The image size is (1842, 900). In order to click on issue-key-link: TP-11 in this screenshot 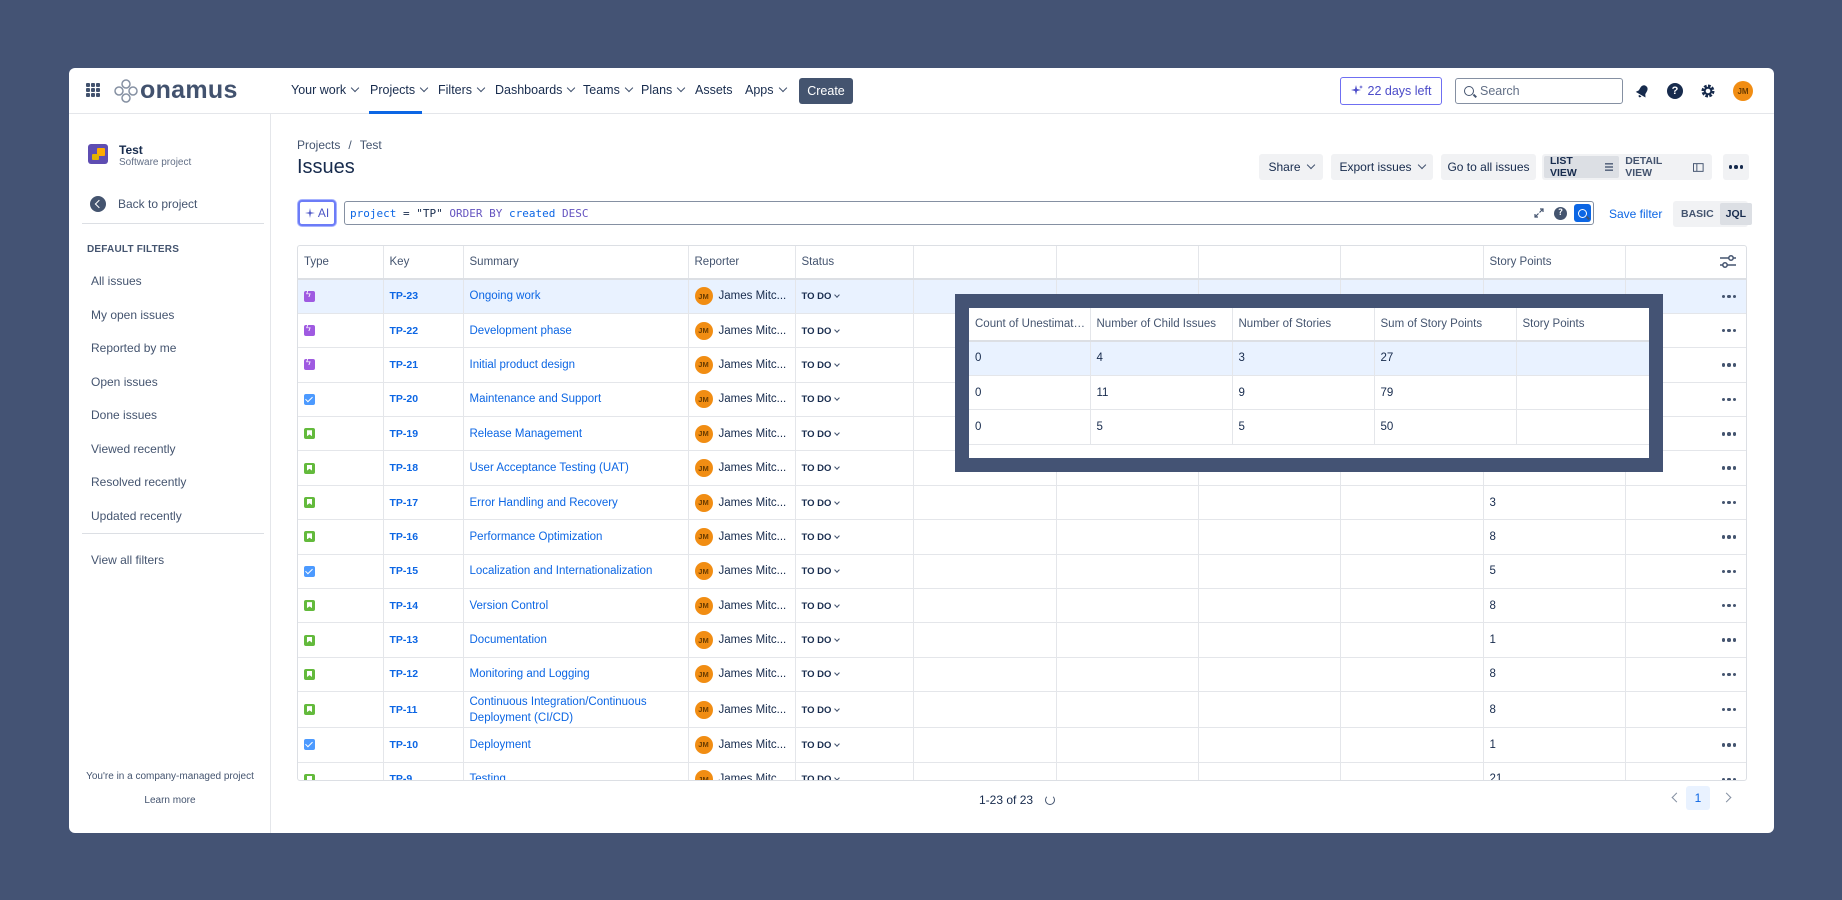, I will do `click(404, 710)`.